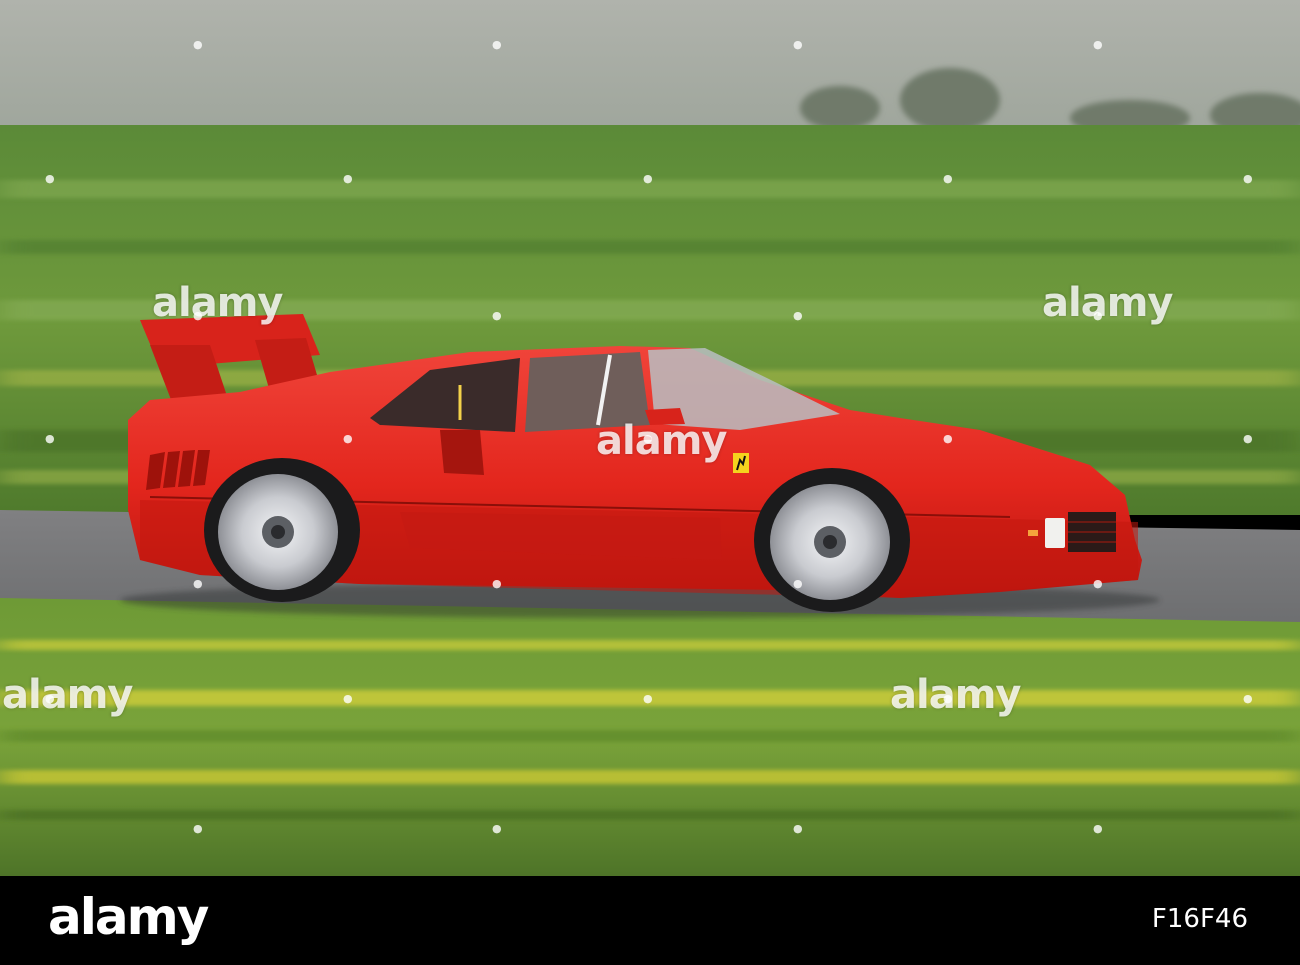 The image size is (1300, 965). Describe the element at coordinates (128, 917) in the screenshot. I see `alamy-logo: alamy` at that location.